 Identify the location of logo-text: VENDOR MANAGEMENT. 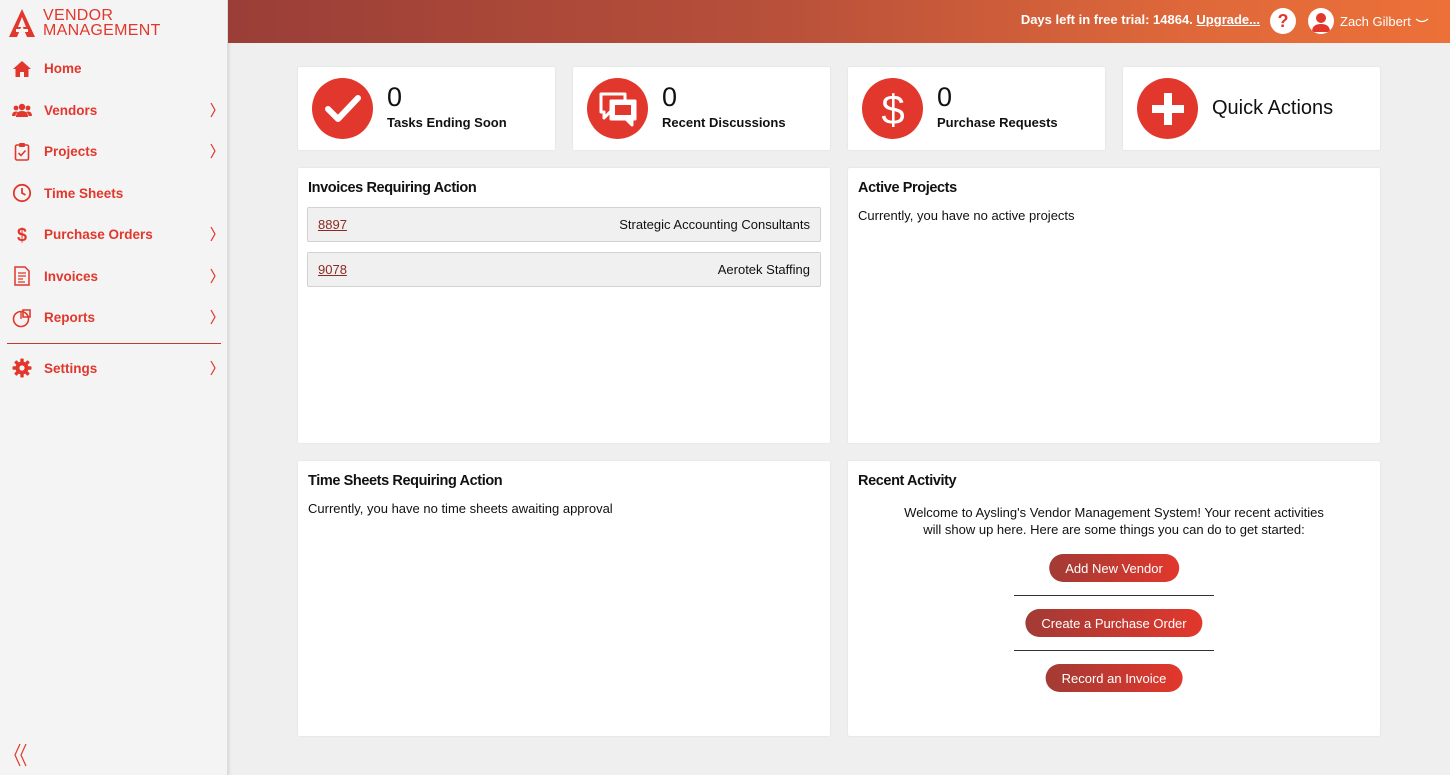
(102, 23).